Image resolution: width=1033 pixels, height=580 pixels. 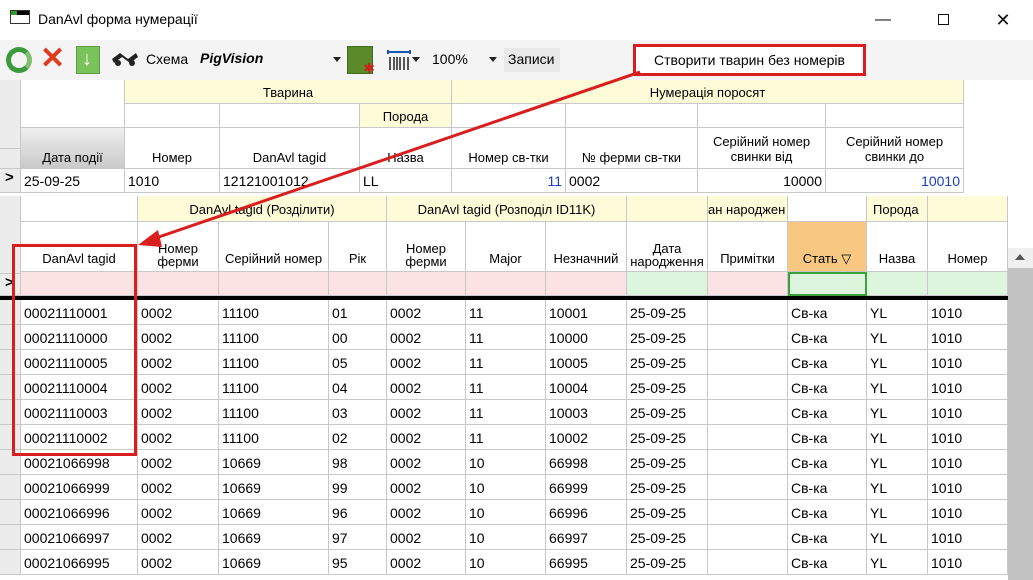 What do you see at coordinates (358, 537) in the screenshot?
I see `grid-cell: 97` at bounding box center [358, 537].